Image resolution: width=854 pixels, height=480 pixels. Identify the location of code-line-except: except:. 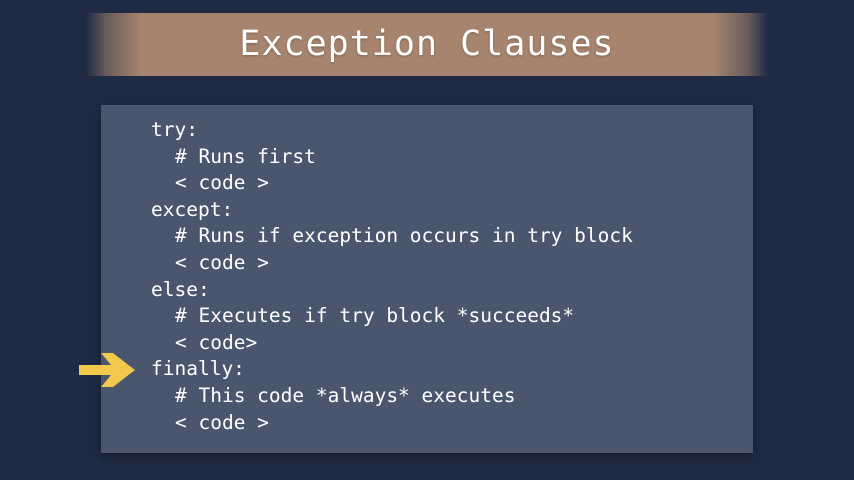
(192, 209).